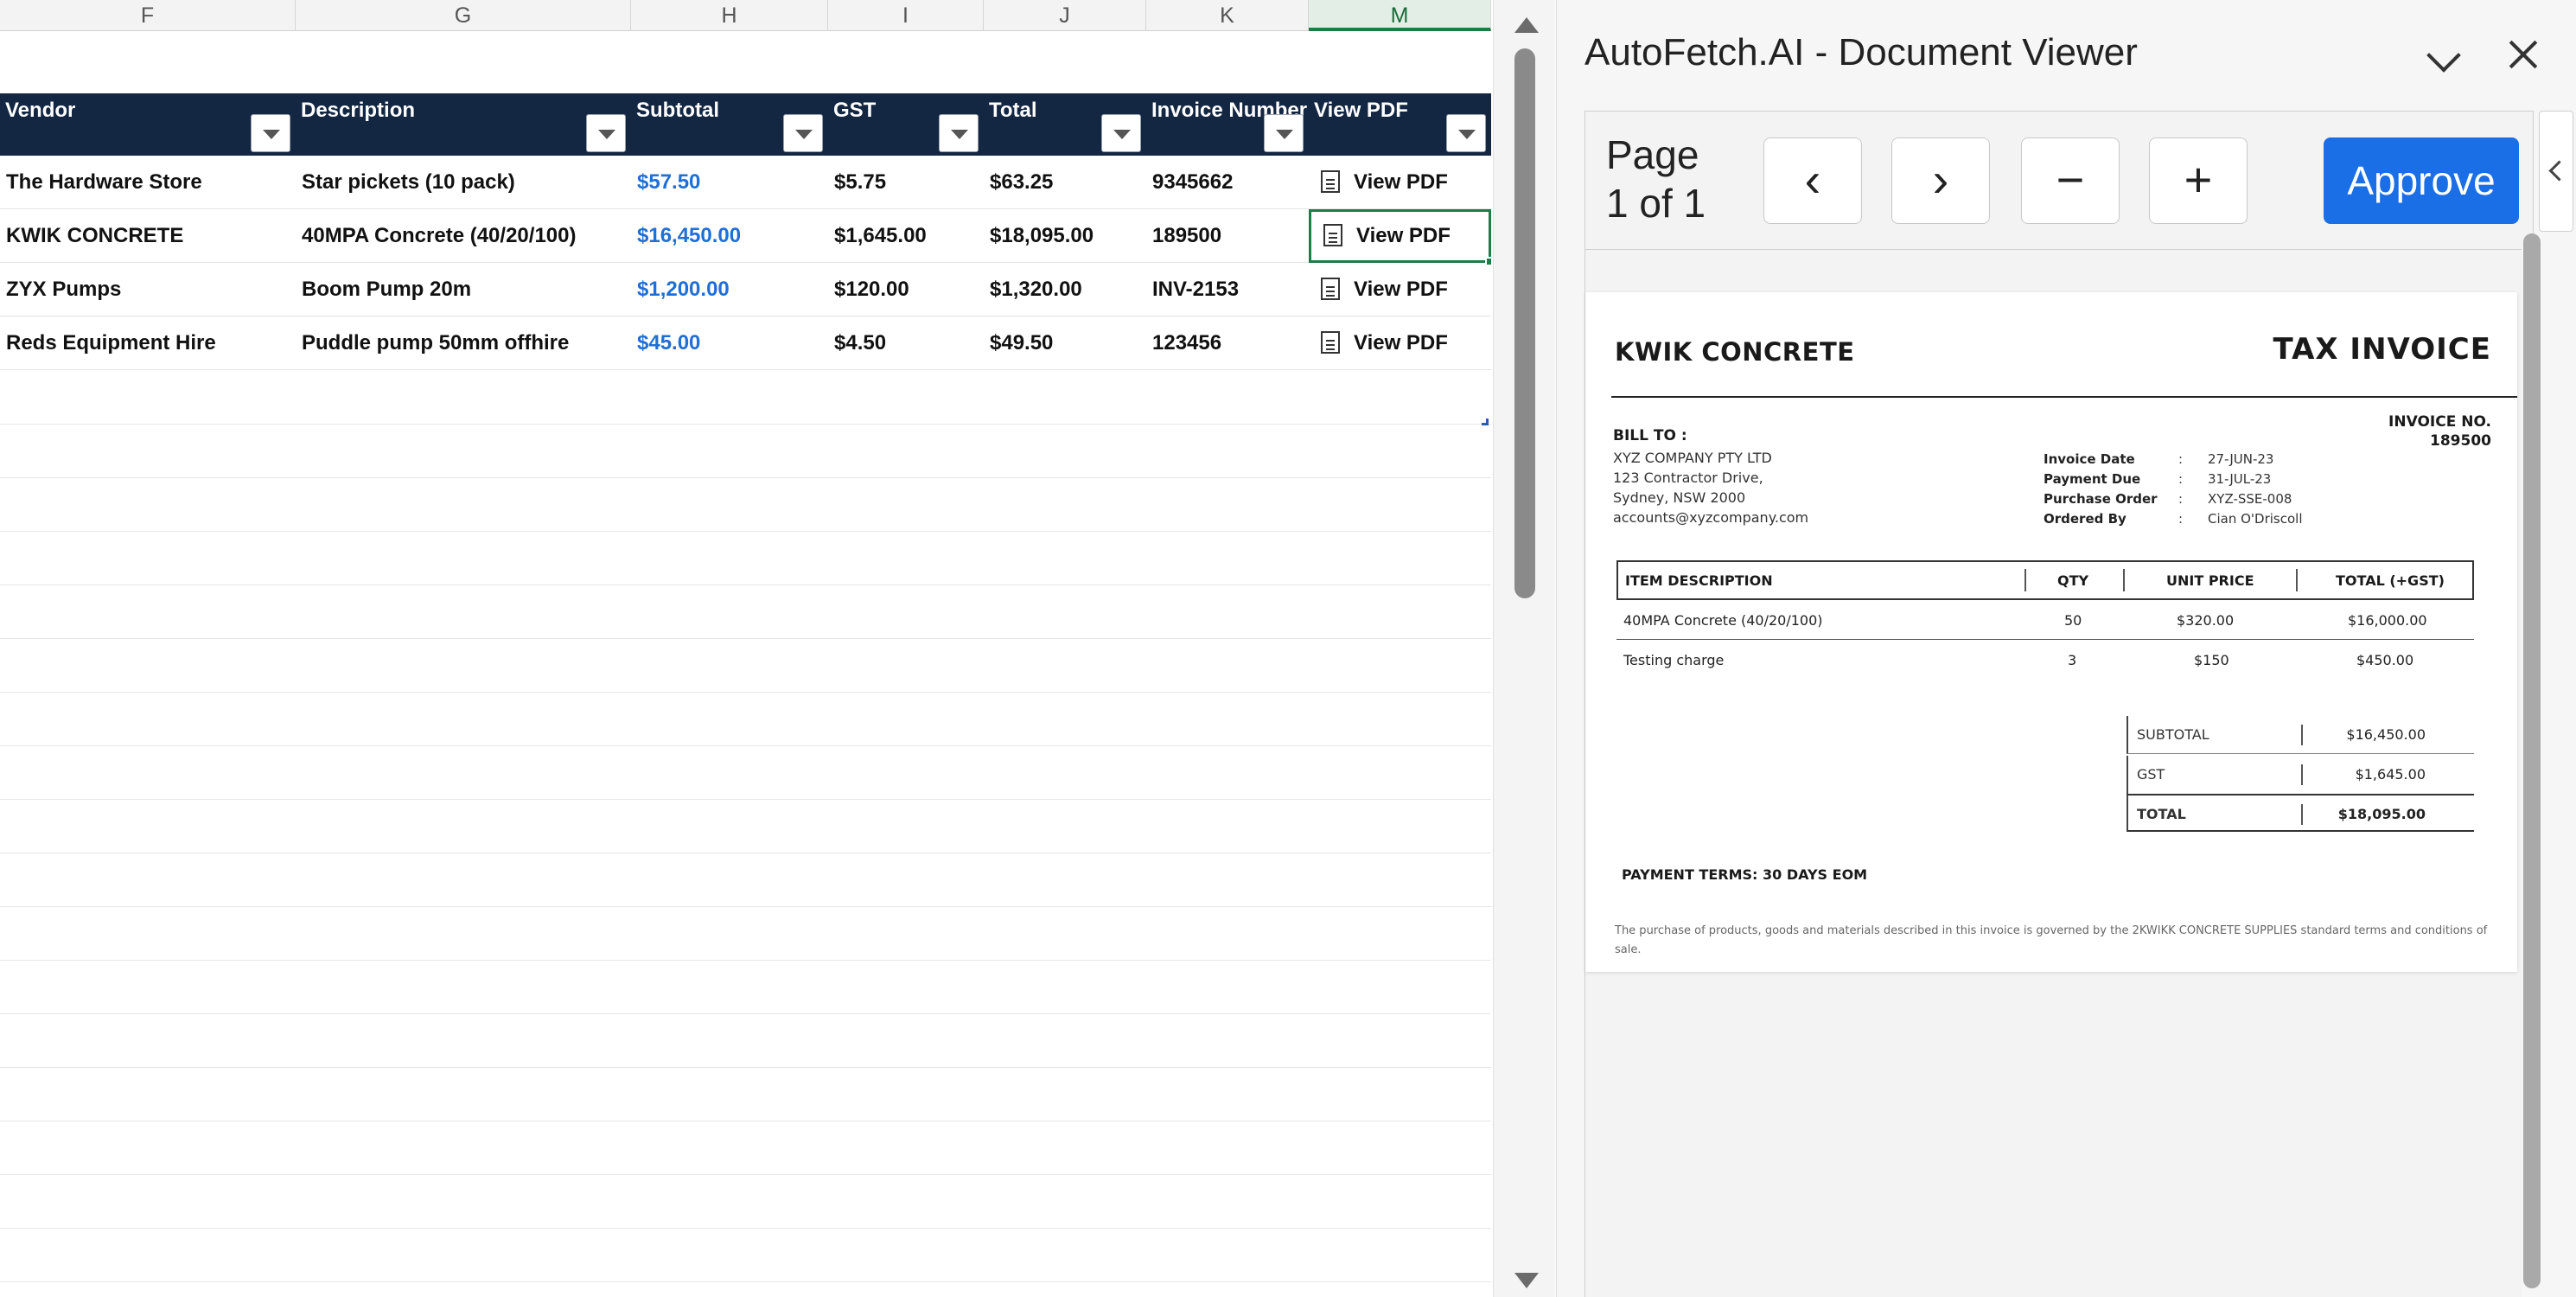 The width and height of the screenshot is (2576, 1297). I want to click on bill-to-line: 123 Contractor Drive,, so click(1688, 478).